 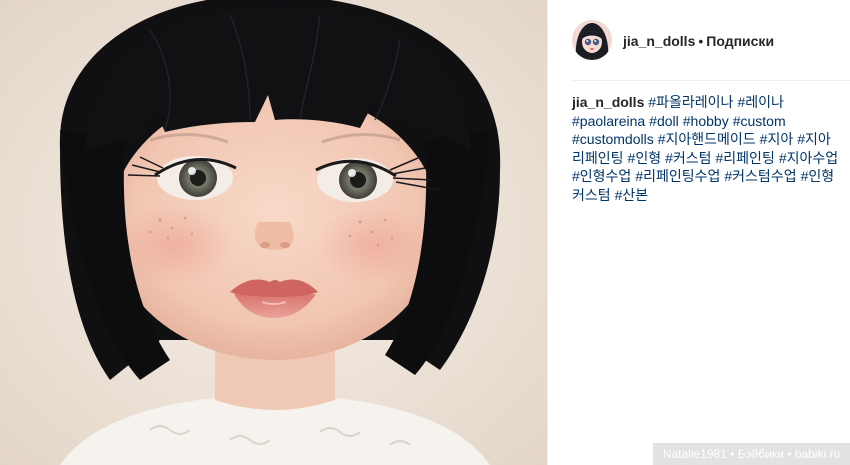 I want to click on caption-line: #paolareina #doll #hobby #custom, so click(x=711, y=121).